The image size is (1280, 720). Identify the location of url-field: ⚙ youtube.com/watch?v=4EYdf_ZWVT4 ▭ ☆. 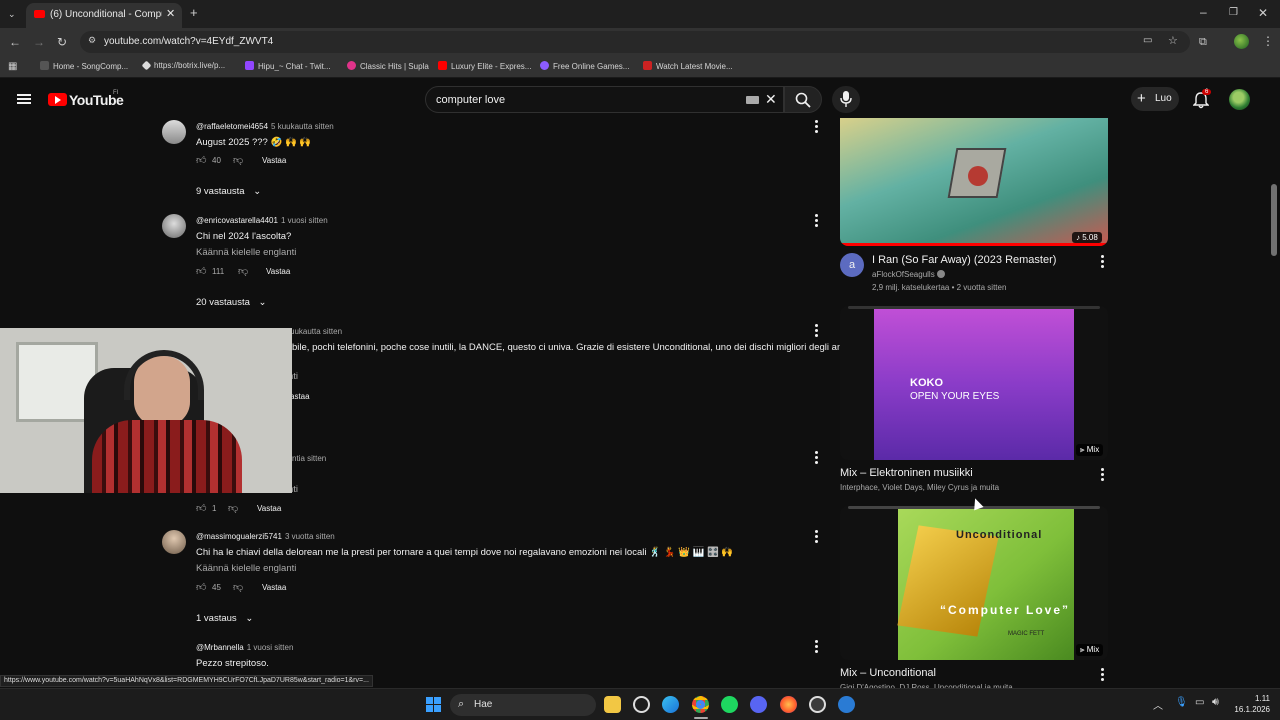
(635, 42).